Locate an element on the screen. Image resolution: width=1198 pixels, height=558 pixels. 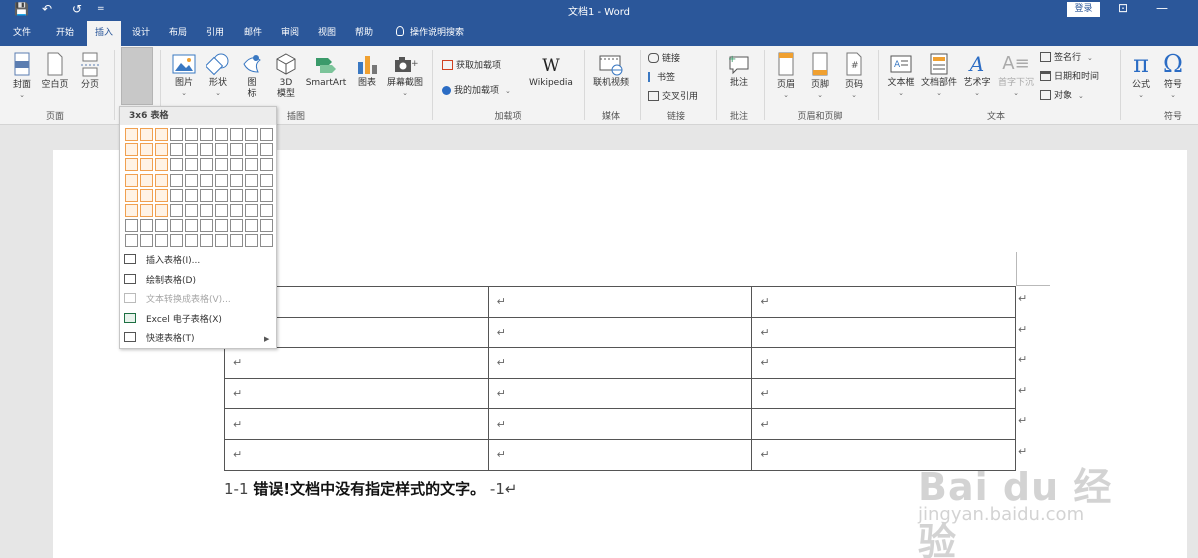
excel-spreadsheet-item: Excel 电子表格(X) is located at coordinates (173, 320).